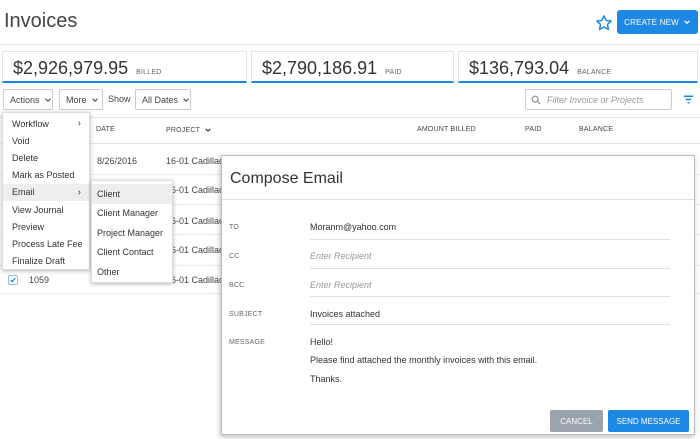 This screenshot has height=439, width=700. I want to click on submenu-item-project-manager: Project Manager, so click(132, 233).